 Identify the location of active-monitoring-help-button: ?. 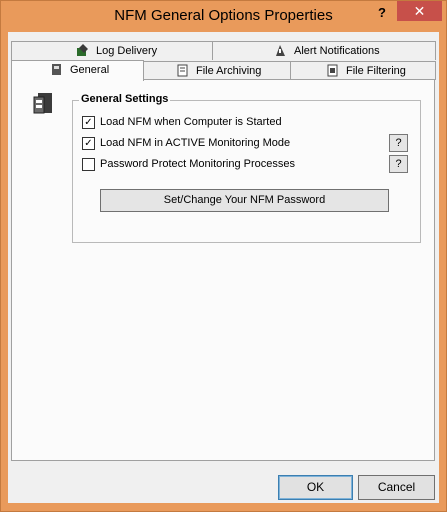
(398, 143).